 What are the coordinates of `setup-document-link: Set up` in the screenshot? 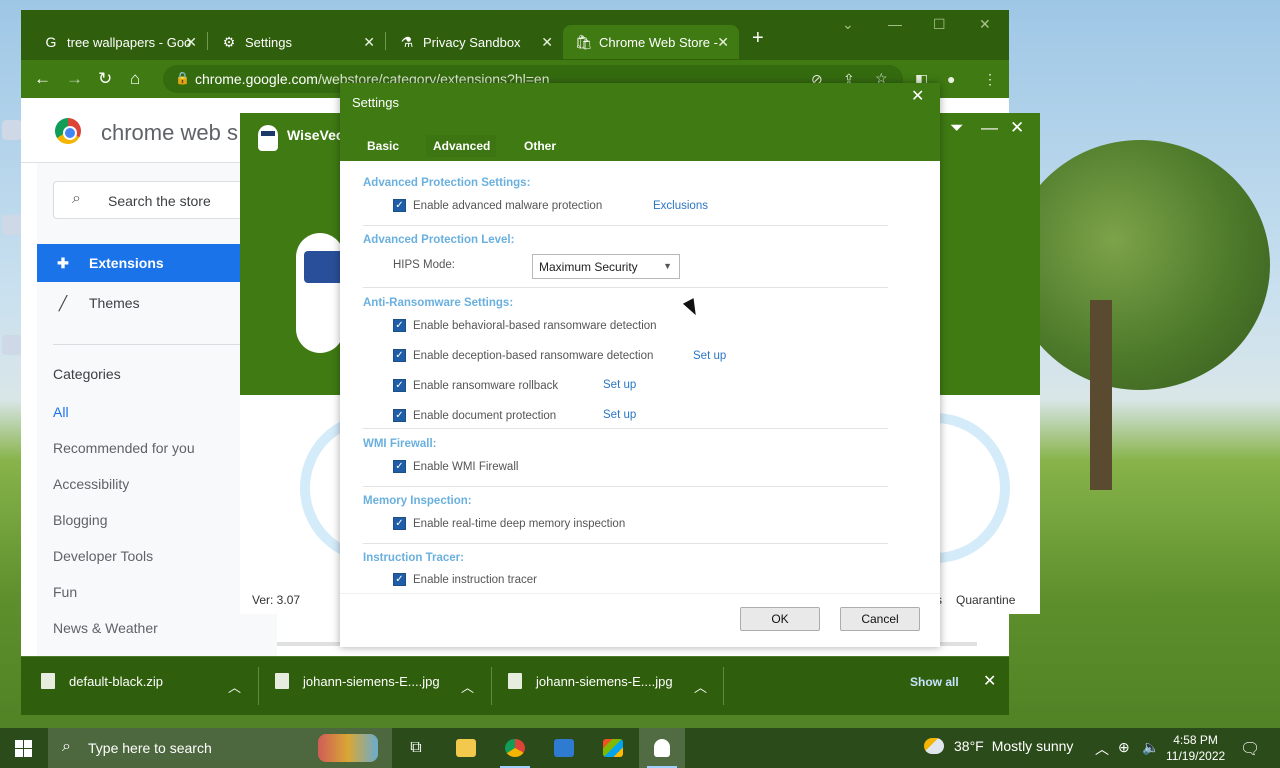 It's located at (619, 415).